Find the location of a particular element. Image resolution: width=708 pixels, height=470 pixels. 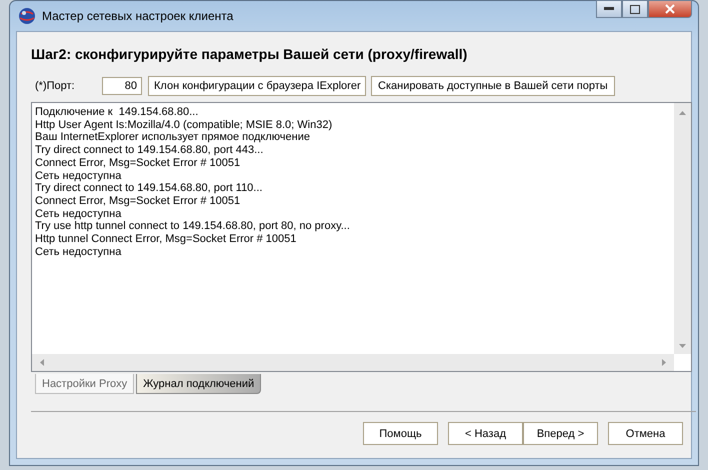

down-arrow-icon is located at coordinates (682, 346).